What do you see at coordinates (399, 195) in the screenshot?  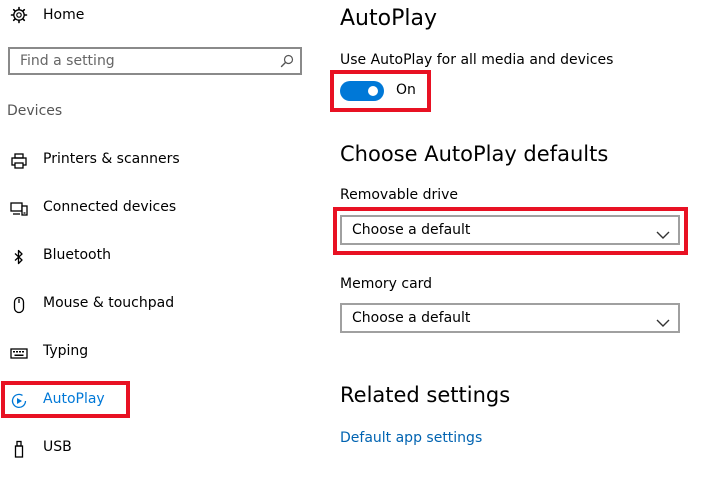 I see `removable-drive-label: Removable drive` at bounding box center [399, 195].